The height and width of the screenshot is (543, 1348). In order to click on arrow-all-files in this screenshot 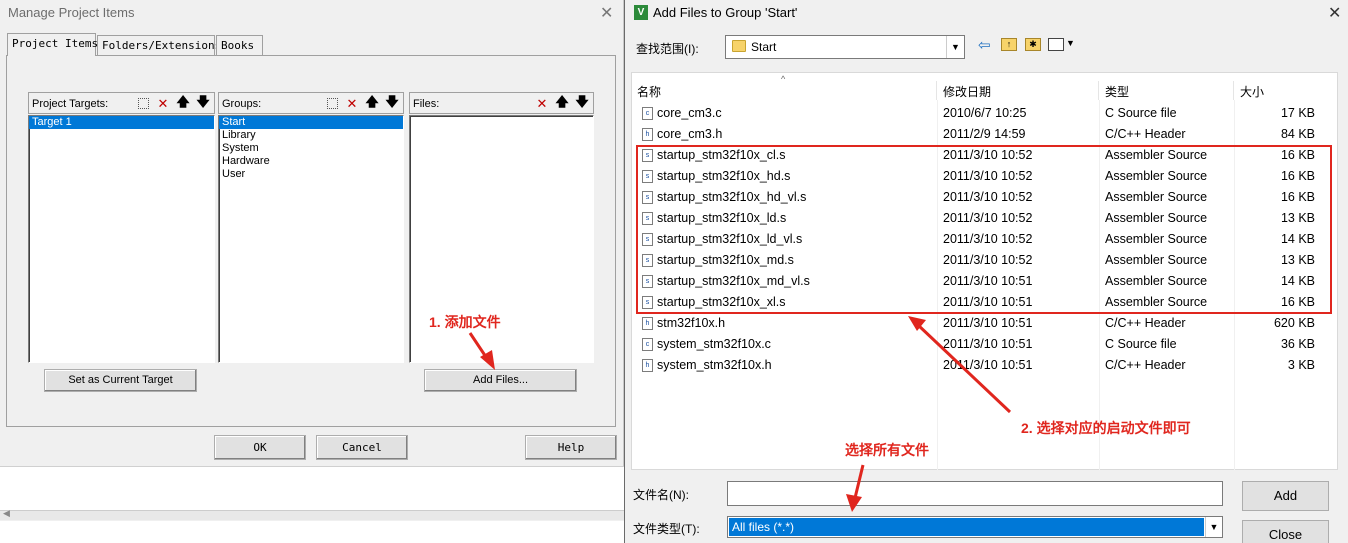, I will do `click(859, 481)`.